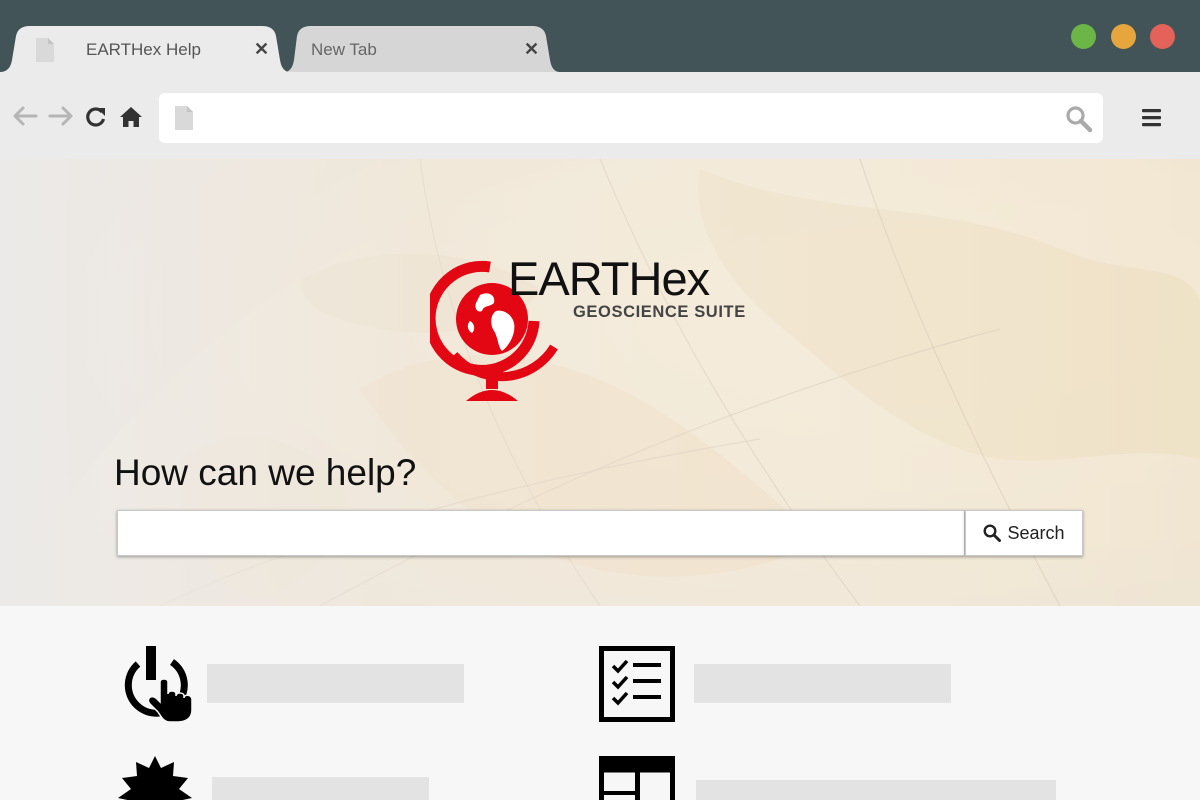 The image size is (1200, 800). What do you see at coordinates (344, 49) in the screenshot?
I see `tab-title: New Tab` at bounding box center [344, 49].